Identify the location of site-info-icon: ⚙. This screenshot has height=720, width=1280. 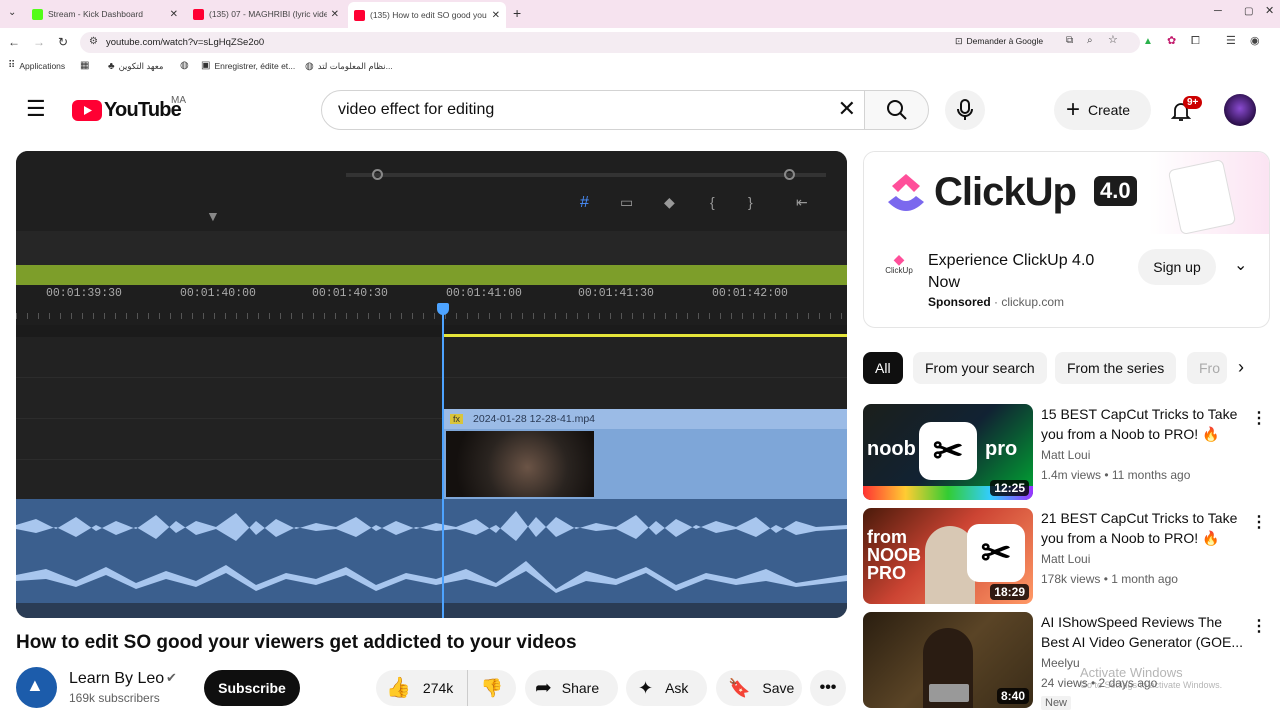
(93, 42).